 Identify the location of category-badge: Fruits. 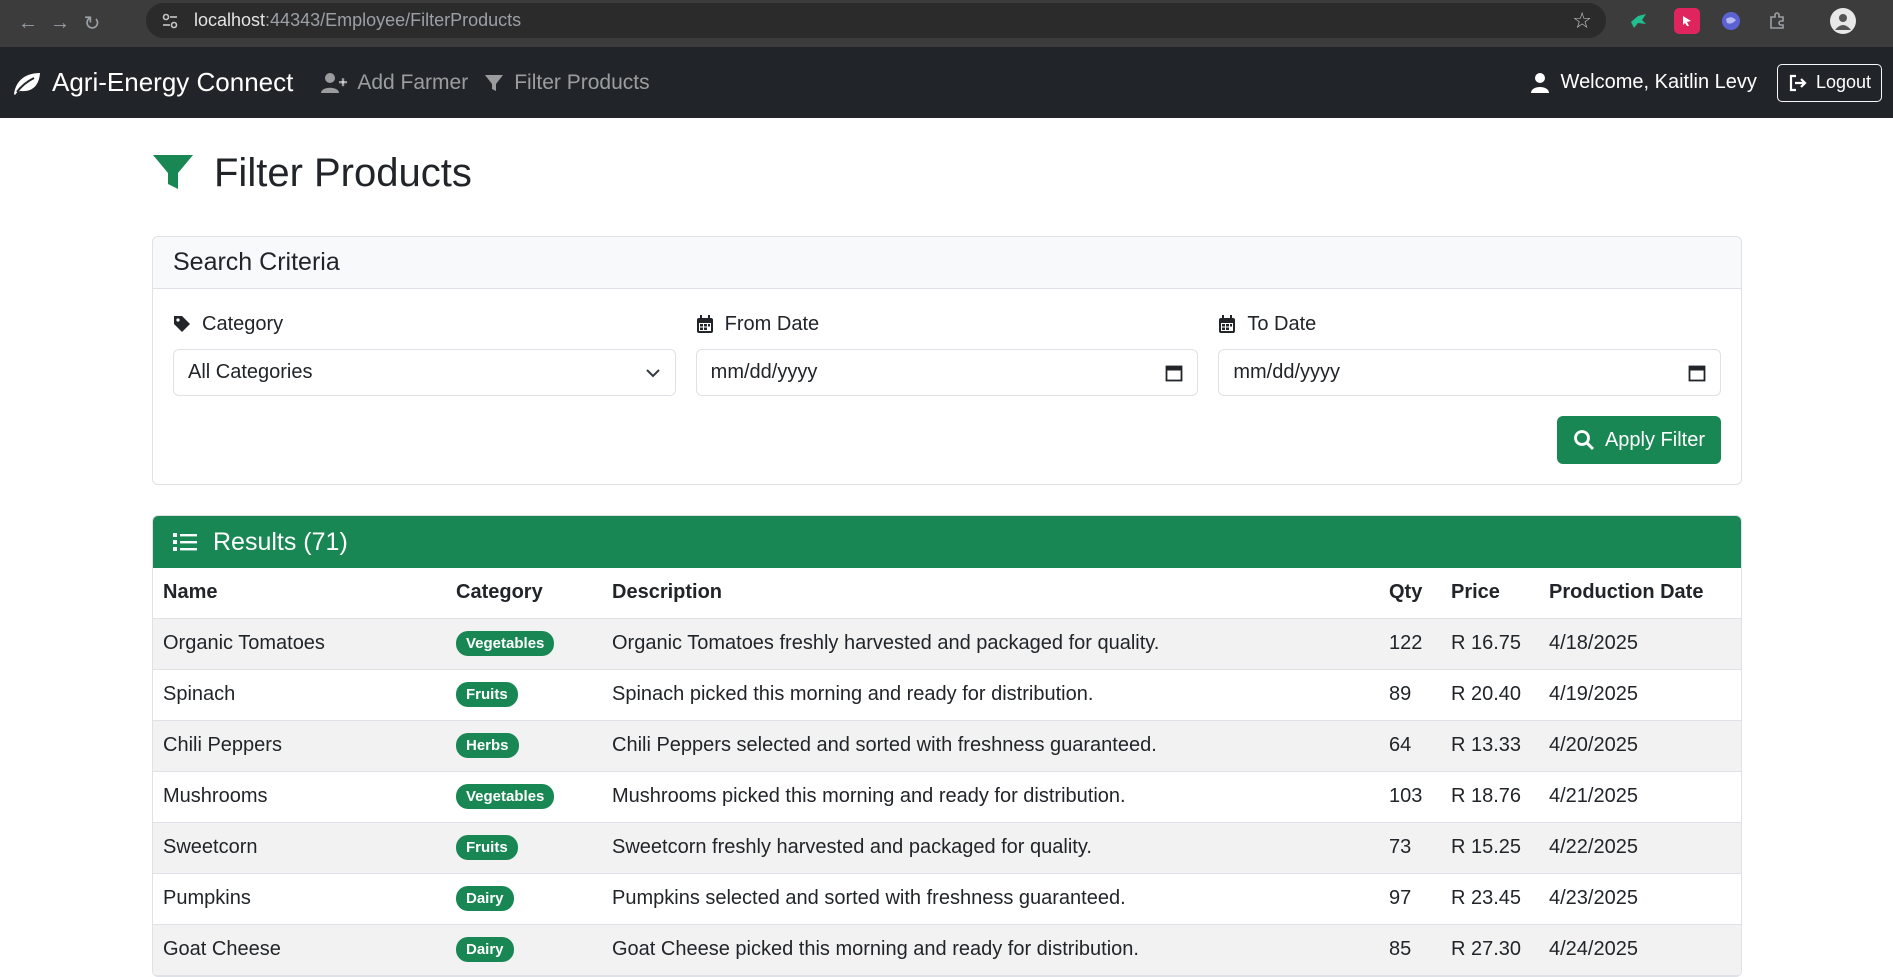
(487, 847).